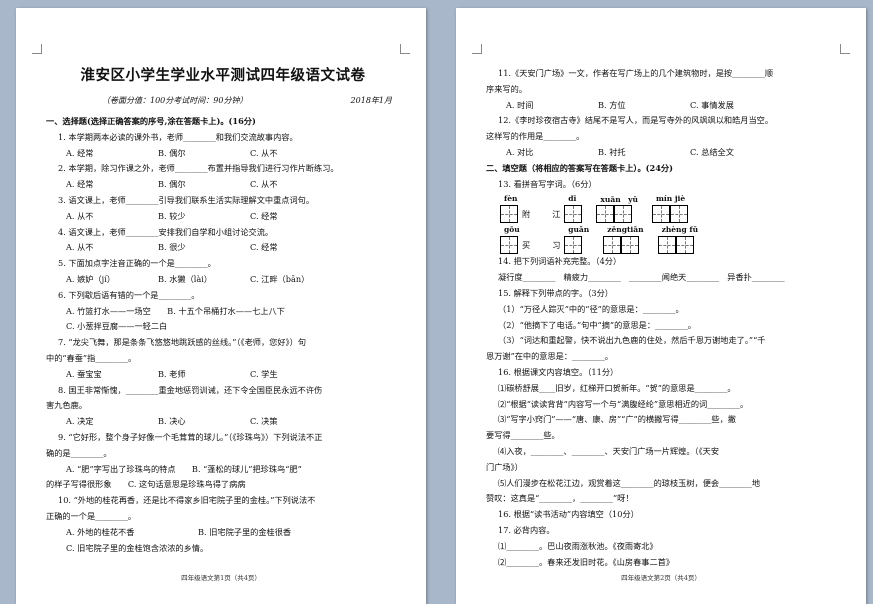 Image resolution: width=873 pixels, height=604 pixels. I want to click on answer-option: C. 江畔（bān）, so click(280, 278).